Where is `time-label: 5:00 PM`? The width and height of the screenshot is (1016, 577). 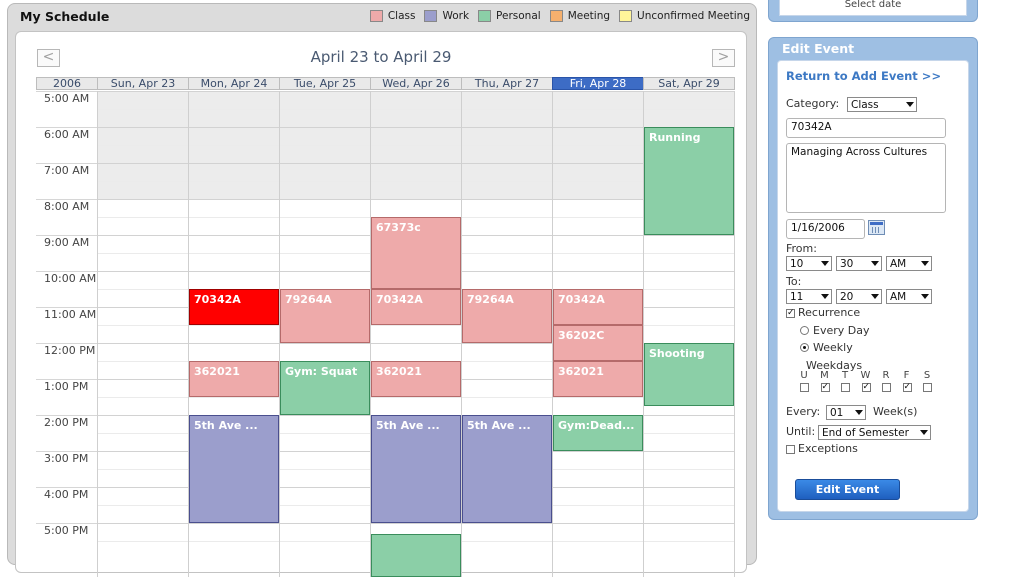
time-label: 5:00 PM is located at coordinates (66, 541).